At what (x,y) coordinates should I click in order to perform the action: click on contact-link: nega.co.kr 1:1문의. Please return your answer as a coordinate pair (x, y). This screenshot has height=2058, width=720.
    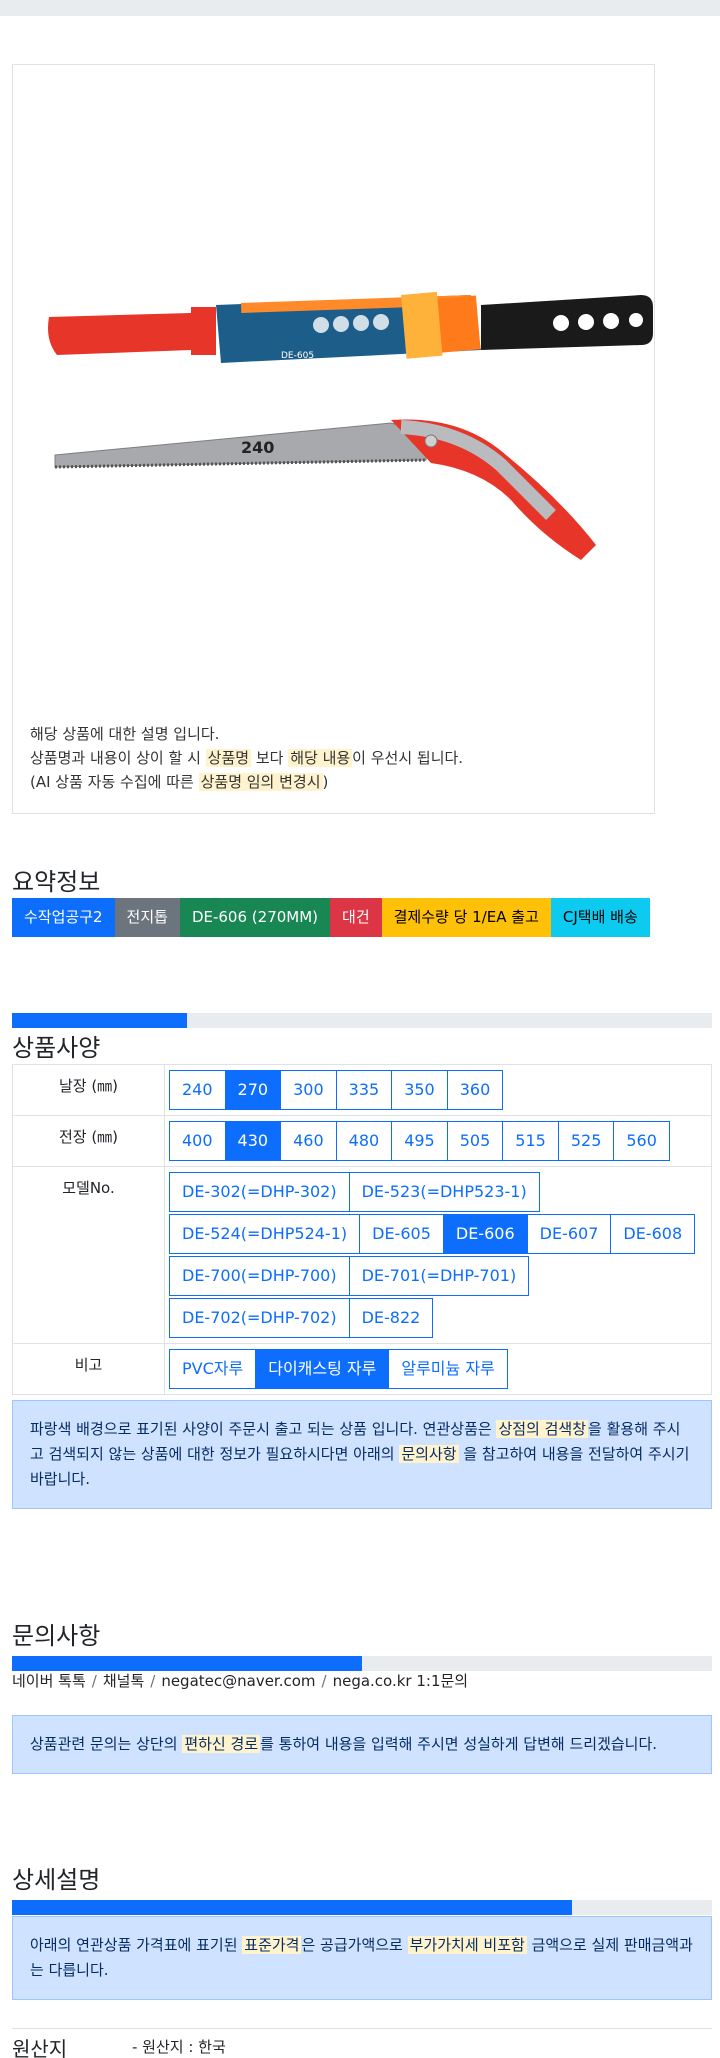
    Looking at the image, I should click on (401, 1681).